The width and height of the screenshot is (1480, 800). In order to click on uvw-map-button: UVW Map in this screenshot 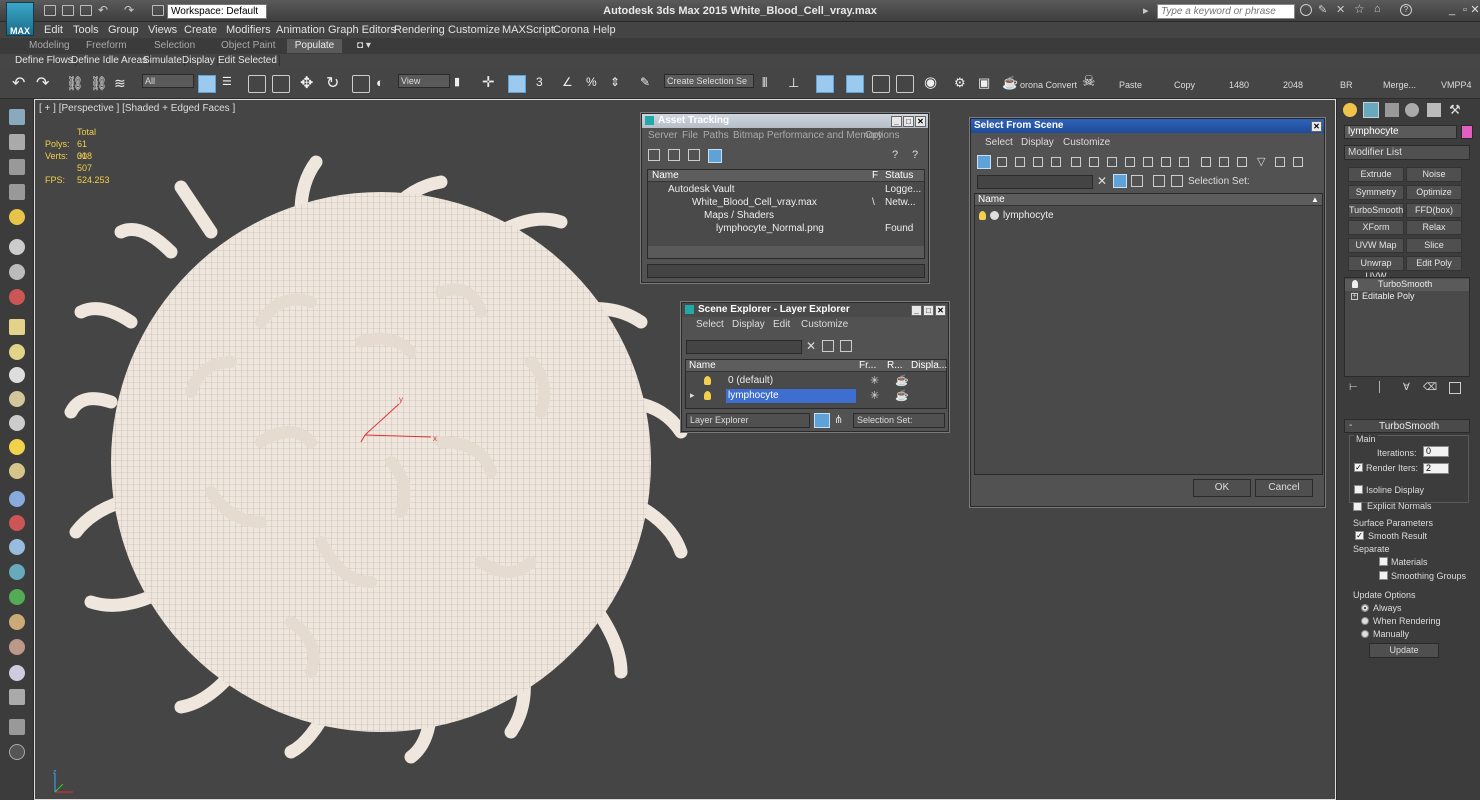, I will do `click(1376, 245)`.